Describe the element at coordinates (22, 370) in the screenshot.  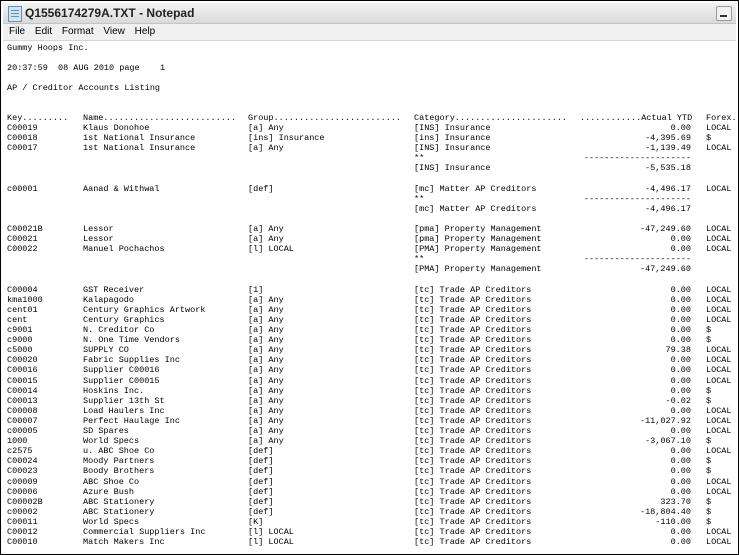
I see `row-key: C00016` at that location.